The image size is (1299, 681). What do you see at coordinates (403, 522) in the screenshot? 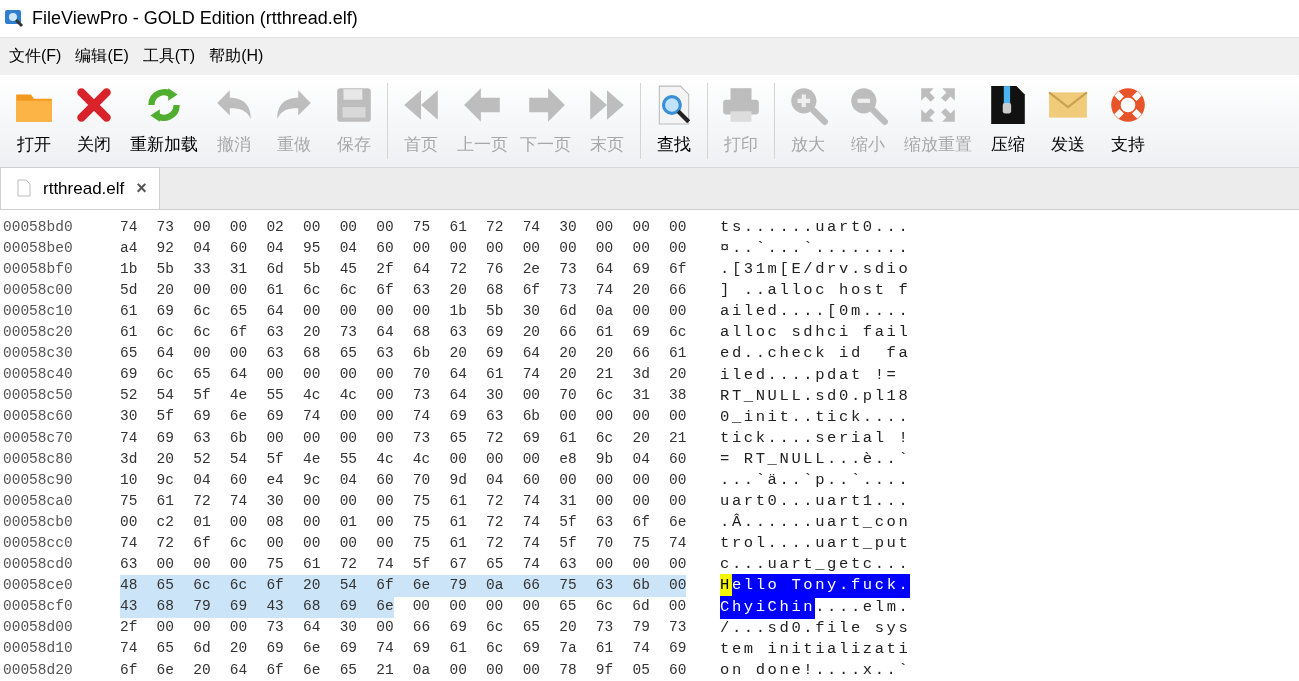
I see `hex-bytes: 00 c2 01 00 08 00 01 00 75 61 72 74 5f 63 6f 6e` at bounding box center [403, 522].